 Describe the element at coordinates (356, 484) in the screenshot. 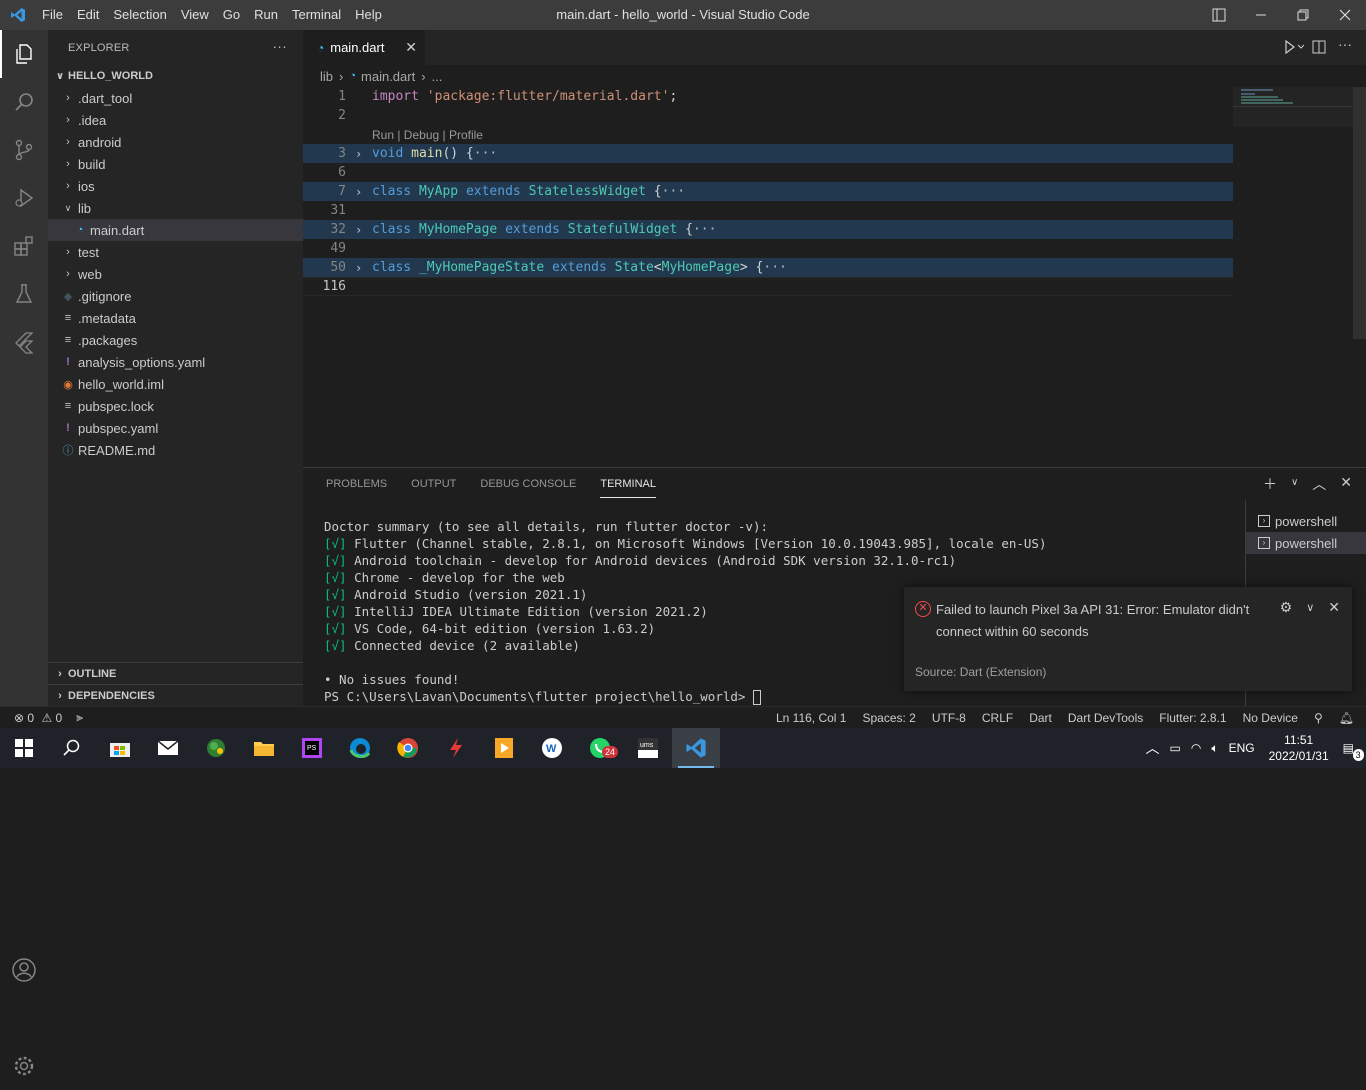

I see `tab-problems: PROBLEMS` at that location.